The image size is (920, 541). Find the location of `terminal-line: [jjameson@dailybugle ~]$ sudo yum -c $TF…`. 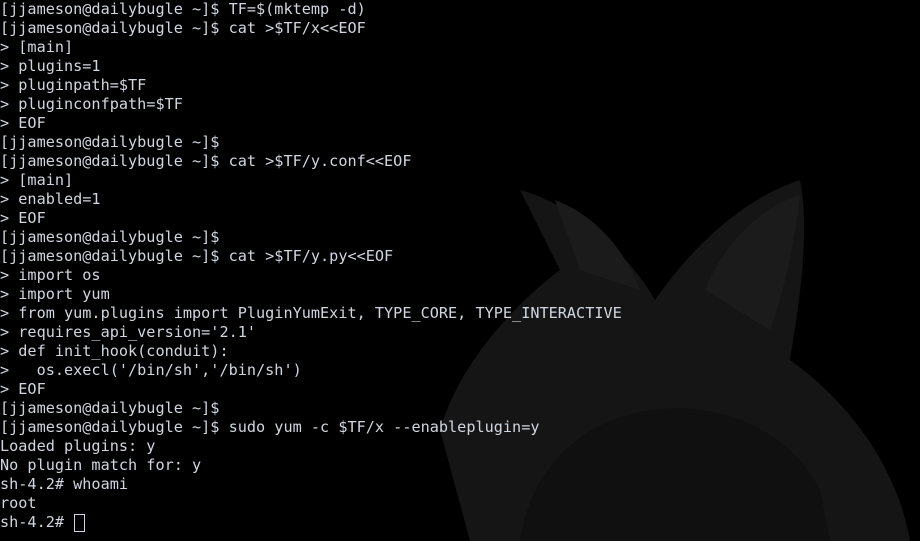

terminal-line: [jjameson@dailybugle ~]$ sudo yum -c $TF… is located at coordinates (270, 427).